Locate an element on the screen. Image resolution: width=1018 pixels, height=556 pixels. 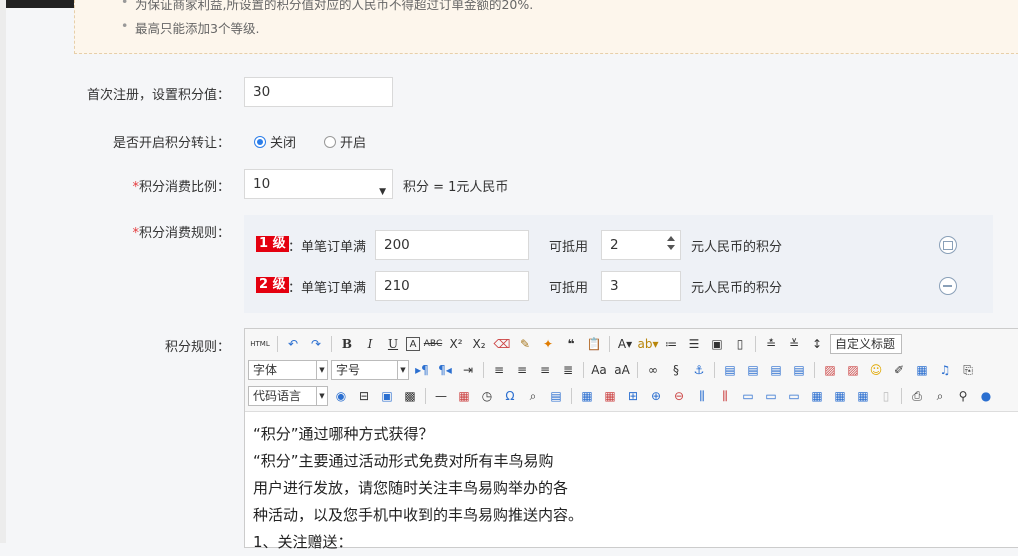
attachment-icon: ⎘ is located at coordinates (968, 370).